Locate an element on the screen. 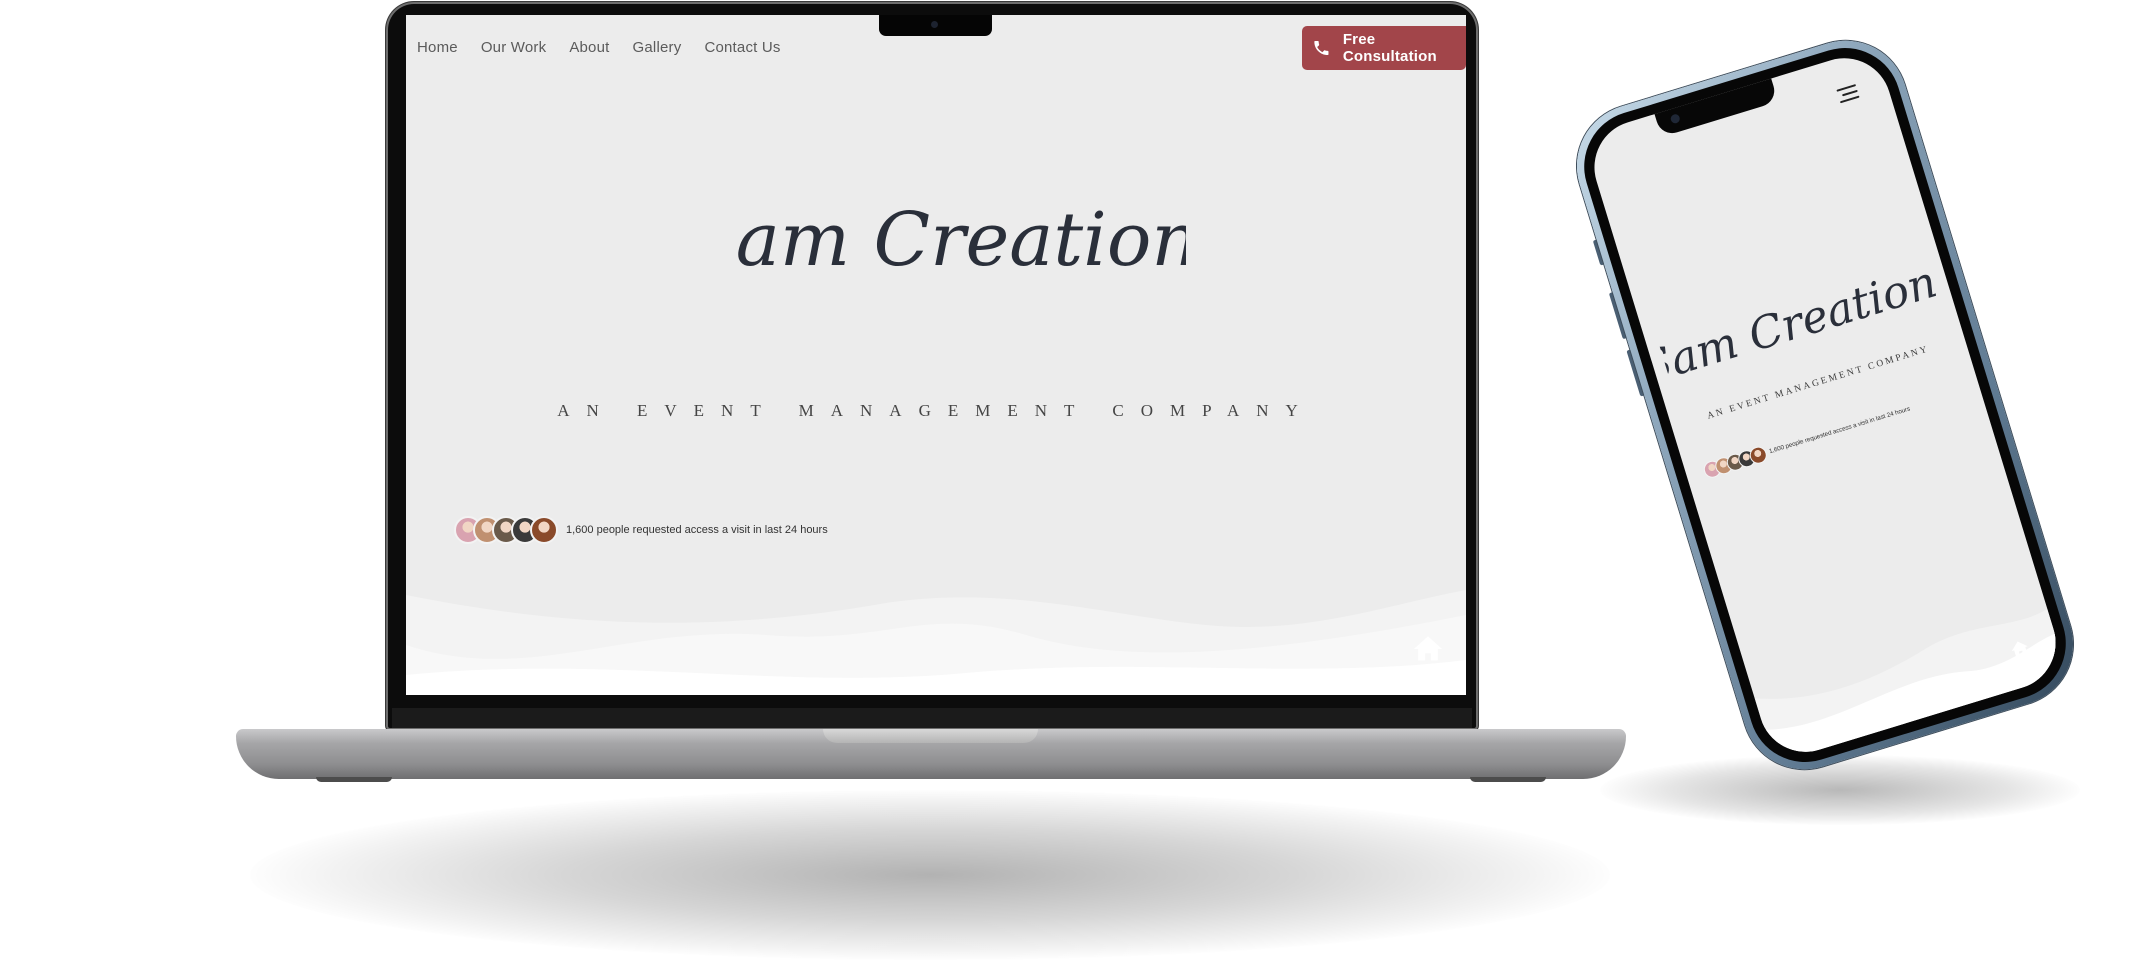 This screenshot has width=2154, height=979. brand-title: Sam Creations is located at coordinates (961, 240).